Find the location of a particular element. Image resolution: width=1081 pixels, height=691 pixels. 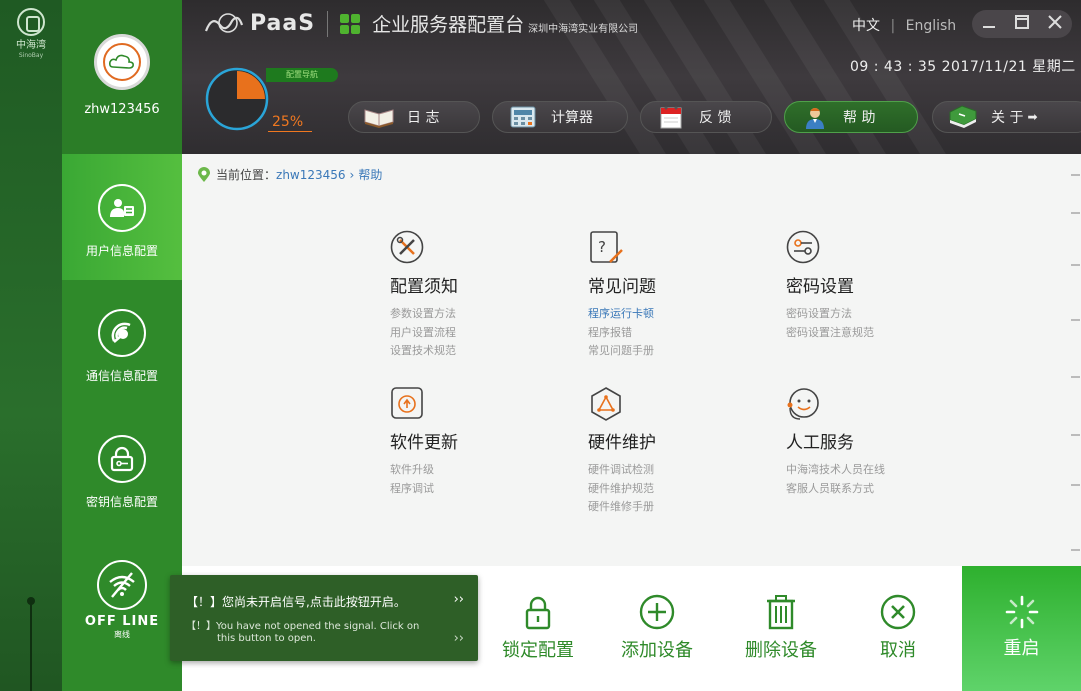

brand-divider is located at coordinates (328, 23).